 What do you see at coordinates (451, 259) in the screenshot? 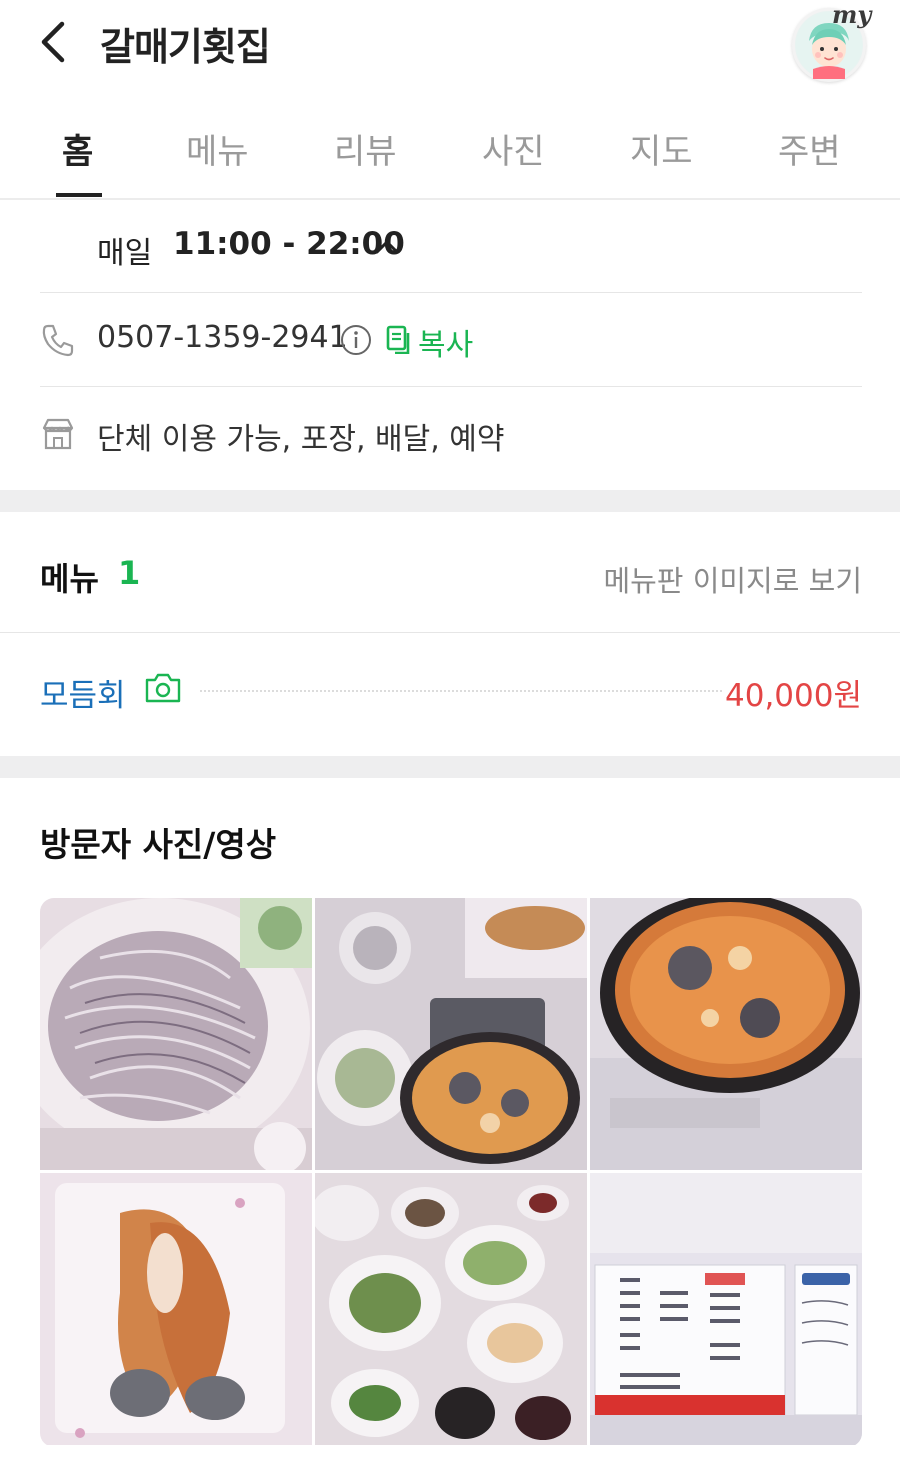
I see `business-hours: 매일 11:00 - 22:00` at bounding box center [451, 259].